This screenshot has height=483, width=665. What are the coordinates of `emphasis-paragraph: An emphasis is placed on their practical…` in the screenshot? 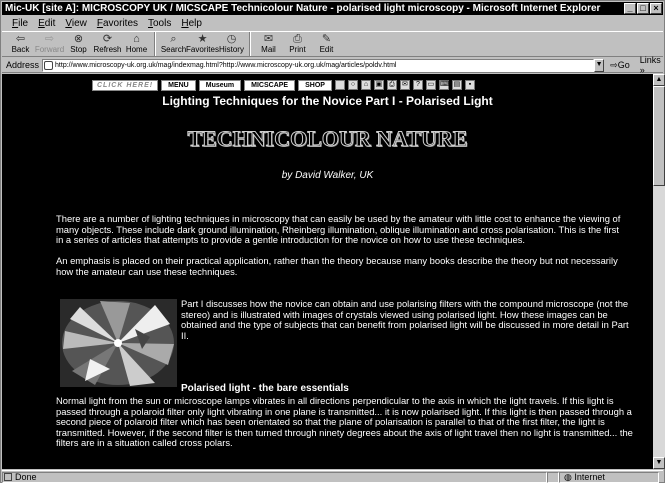 It's located at (337, 266).